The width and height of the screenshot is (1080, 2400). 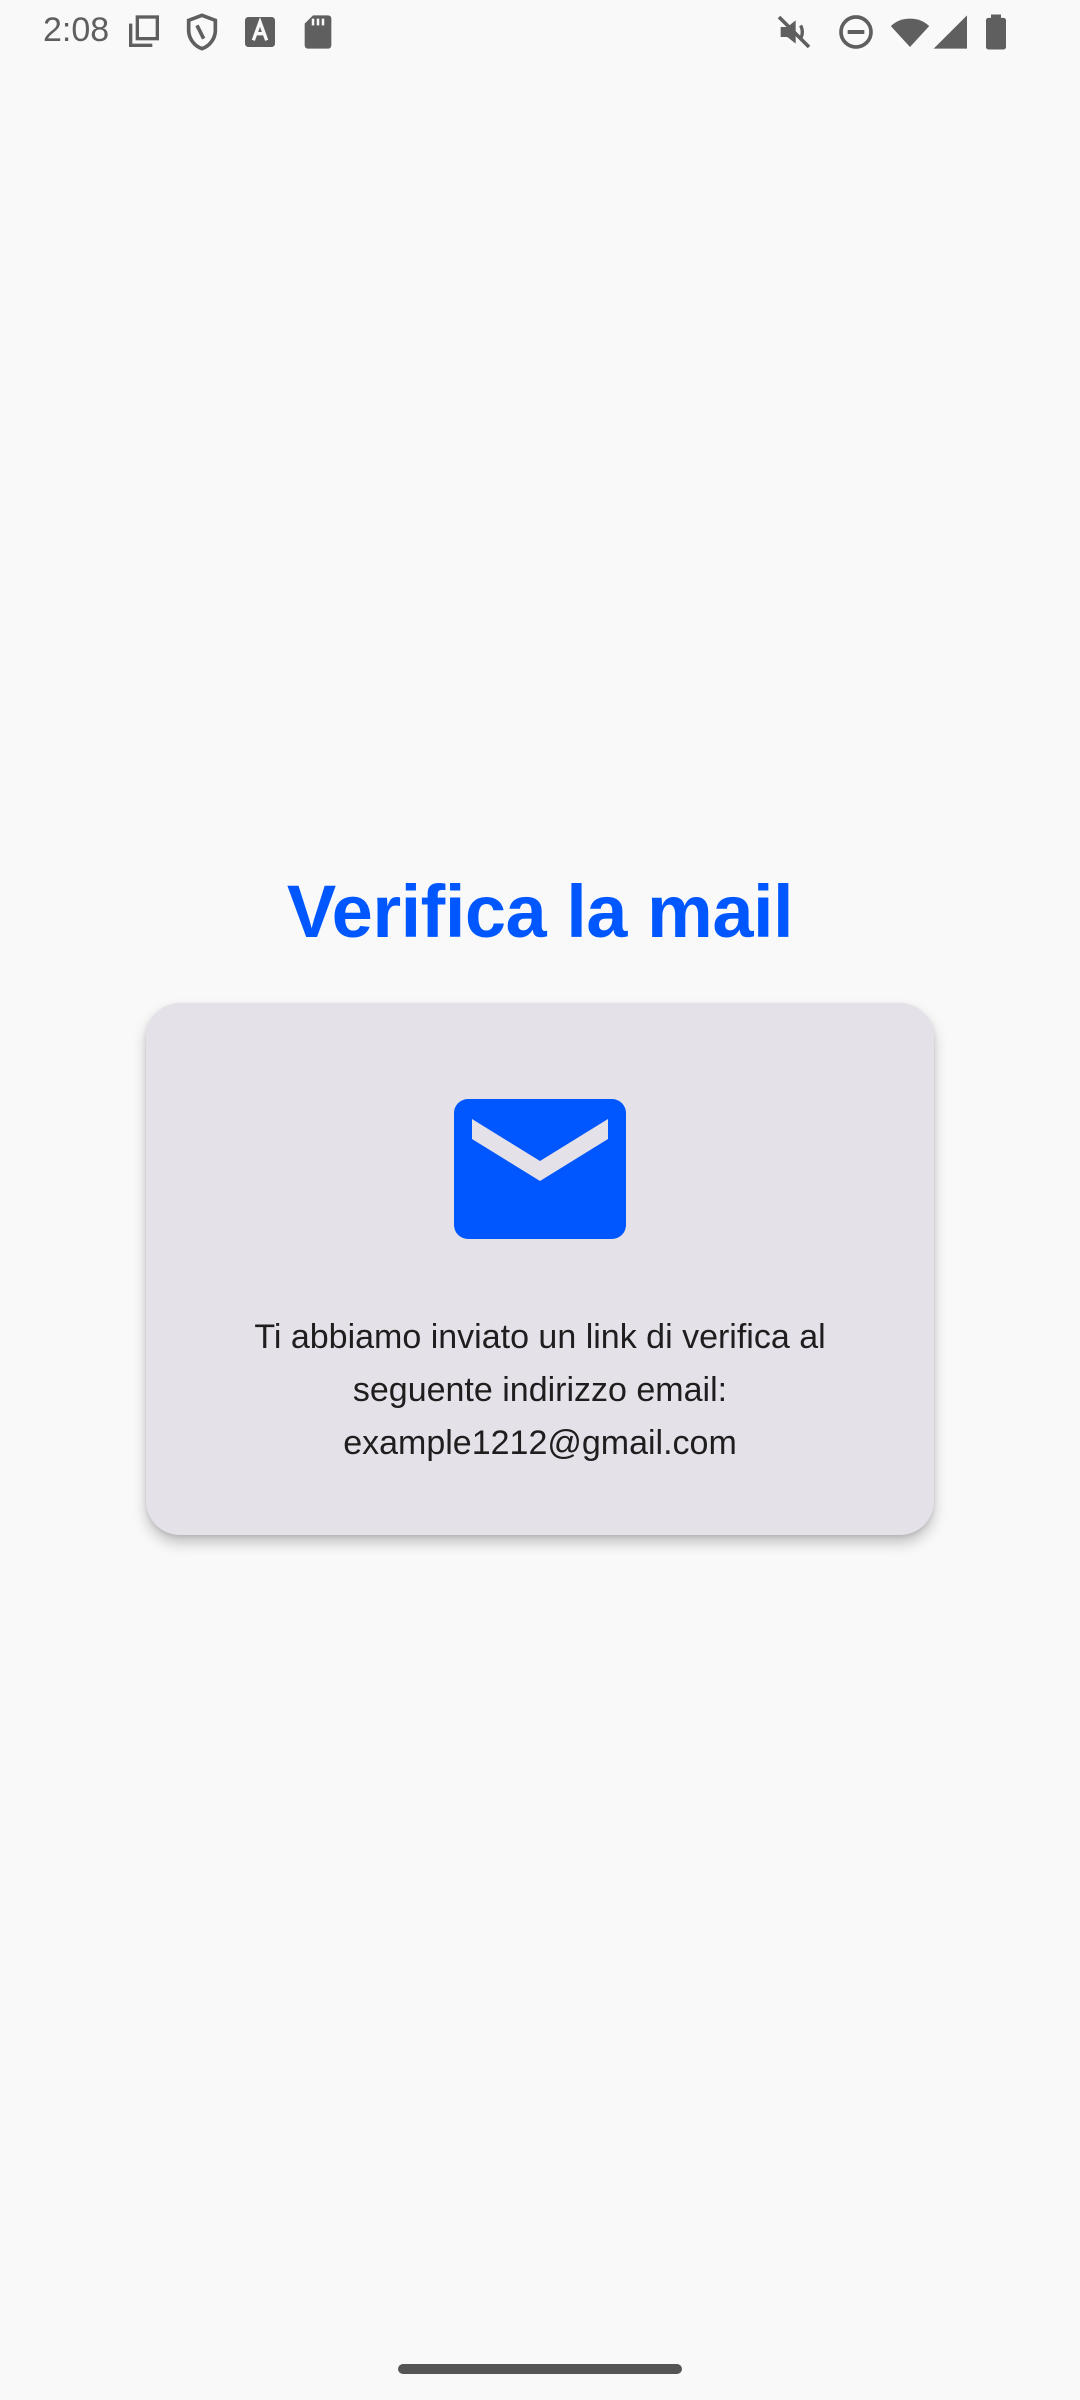 I want to click on message-line-2: seguente indirizzo email:, so click(x=540, y=1390).